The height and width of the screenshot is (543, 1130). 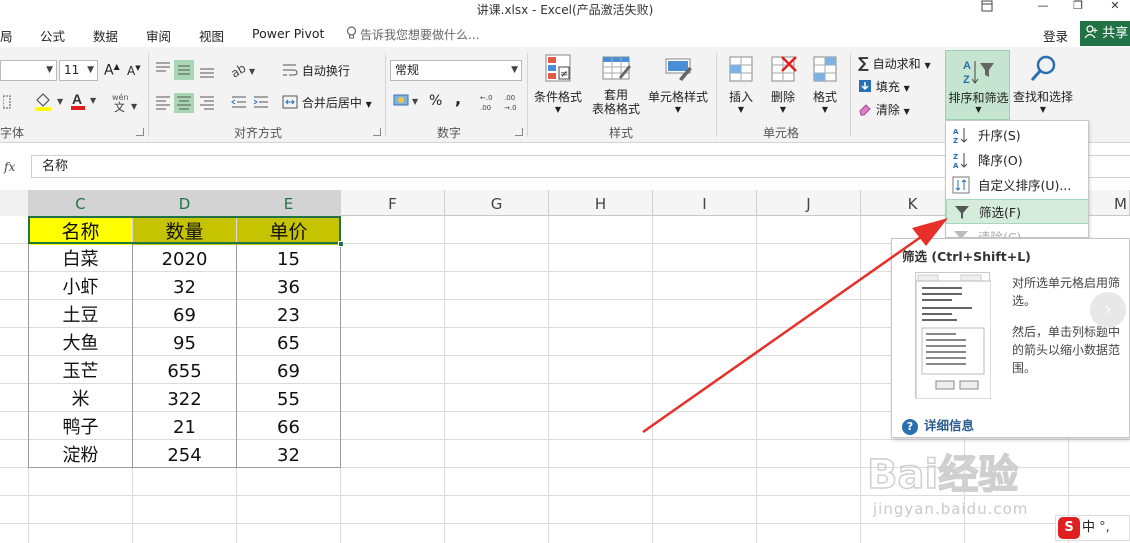 I want to click on watermark-url: jingyan.baidu.com, so click(x=951, y=509).